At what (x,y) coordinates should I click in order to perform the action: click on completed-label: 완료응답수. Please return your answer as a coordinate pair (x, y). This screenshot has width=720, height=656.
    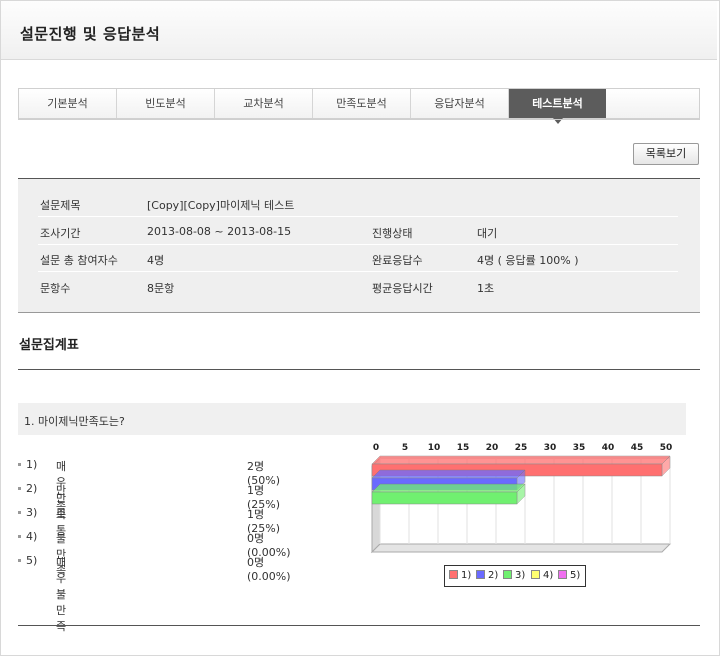
    Looking at the image, I should click on (397, 260).